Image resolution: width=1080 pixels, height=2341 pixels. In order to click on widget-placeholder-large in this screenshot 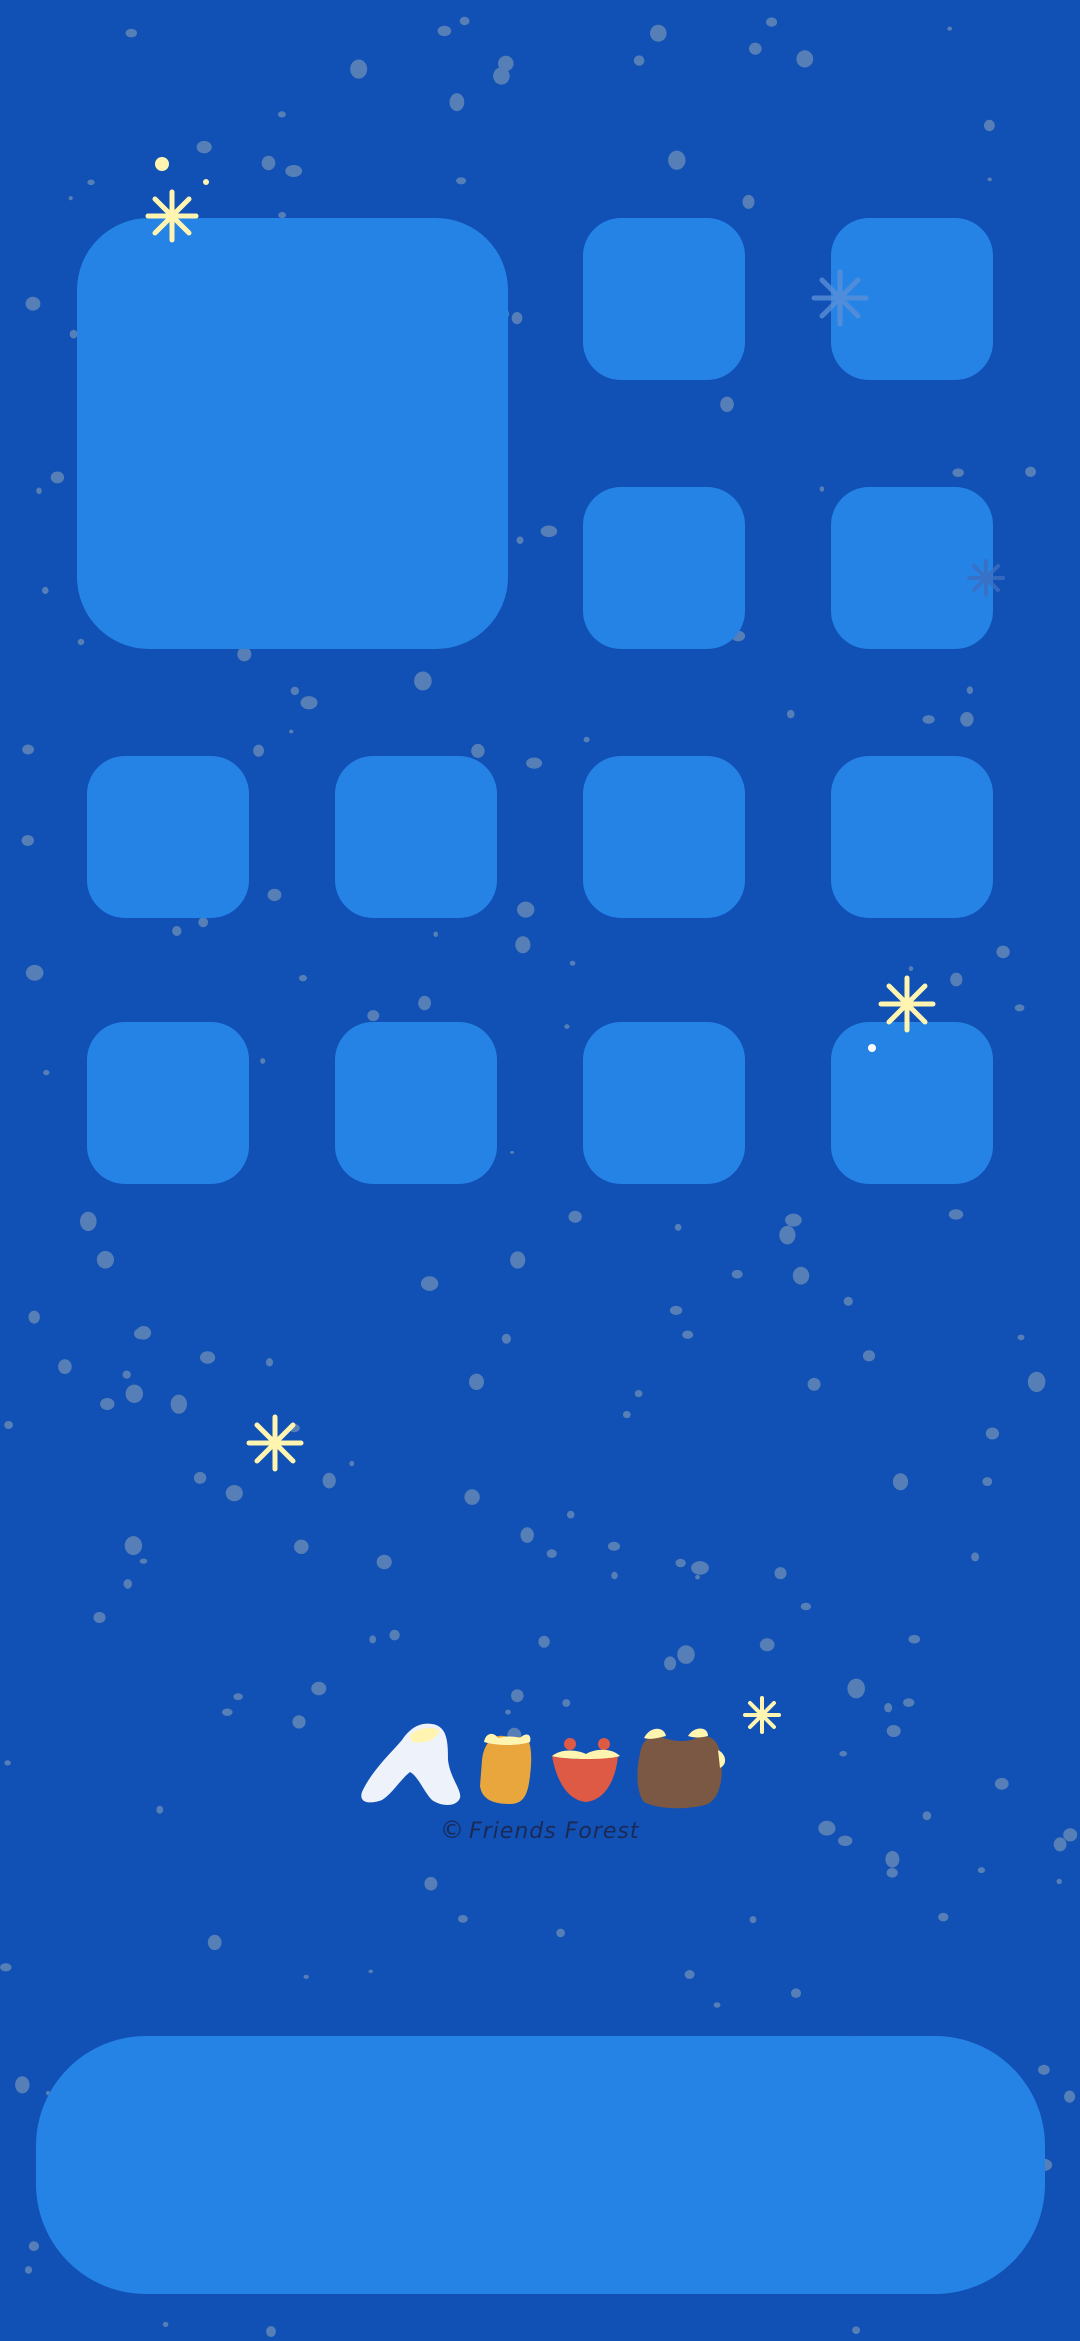, I will do `click(292, 433)`.